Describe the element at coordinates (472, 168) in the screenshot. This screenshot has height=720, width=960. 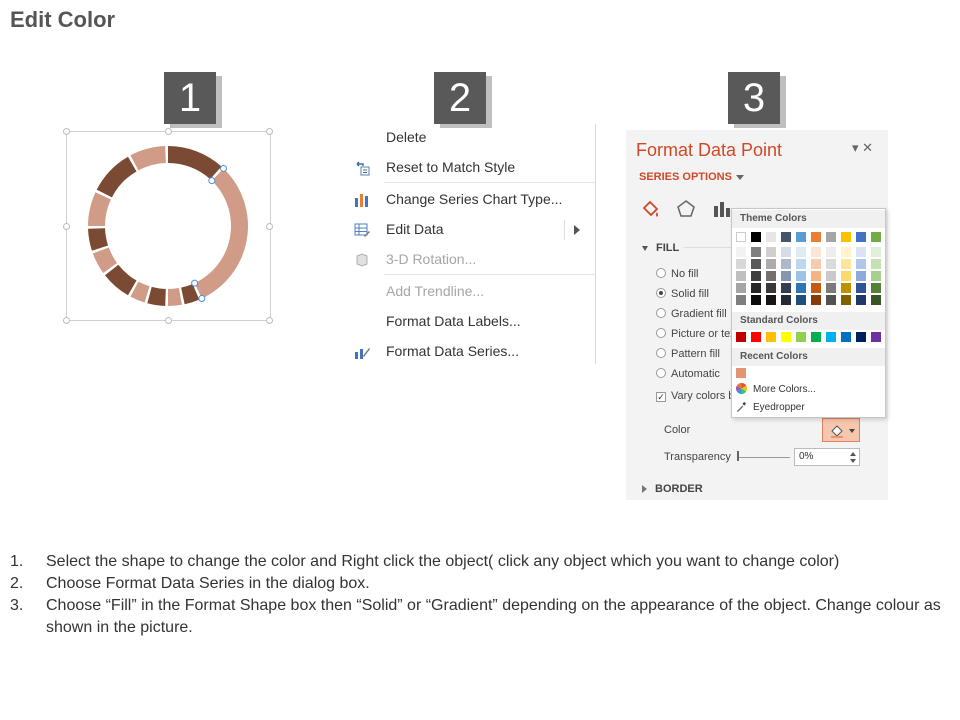
I see `menu-item-reset-style: Reset to Match Style` at that location.